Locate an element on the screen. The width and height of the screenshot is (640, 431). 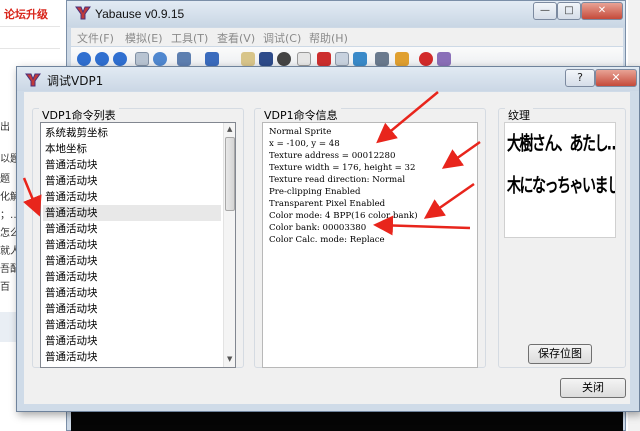
maximize-button: □ is located at coordinates (569, 11).